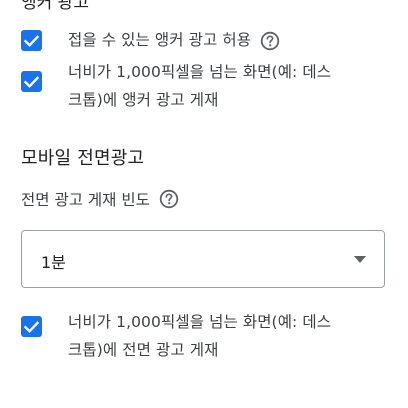 This screenshot has width=408, height=408. Describe the element at coordinates (200, 322) in the screenshot. I see `desktop-interstitial-label-line1: 너비가 1,000픽셀을 넘는 화면(예: 데스` at that location.